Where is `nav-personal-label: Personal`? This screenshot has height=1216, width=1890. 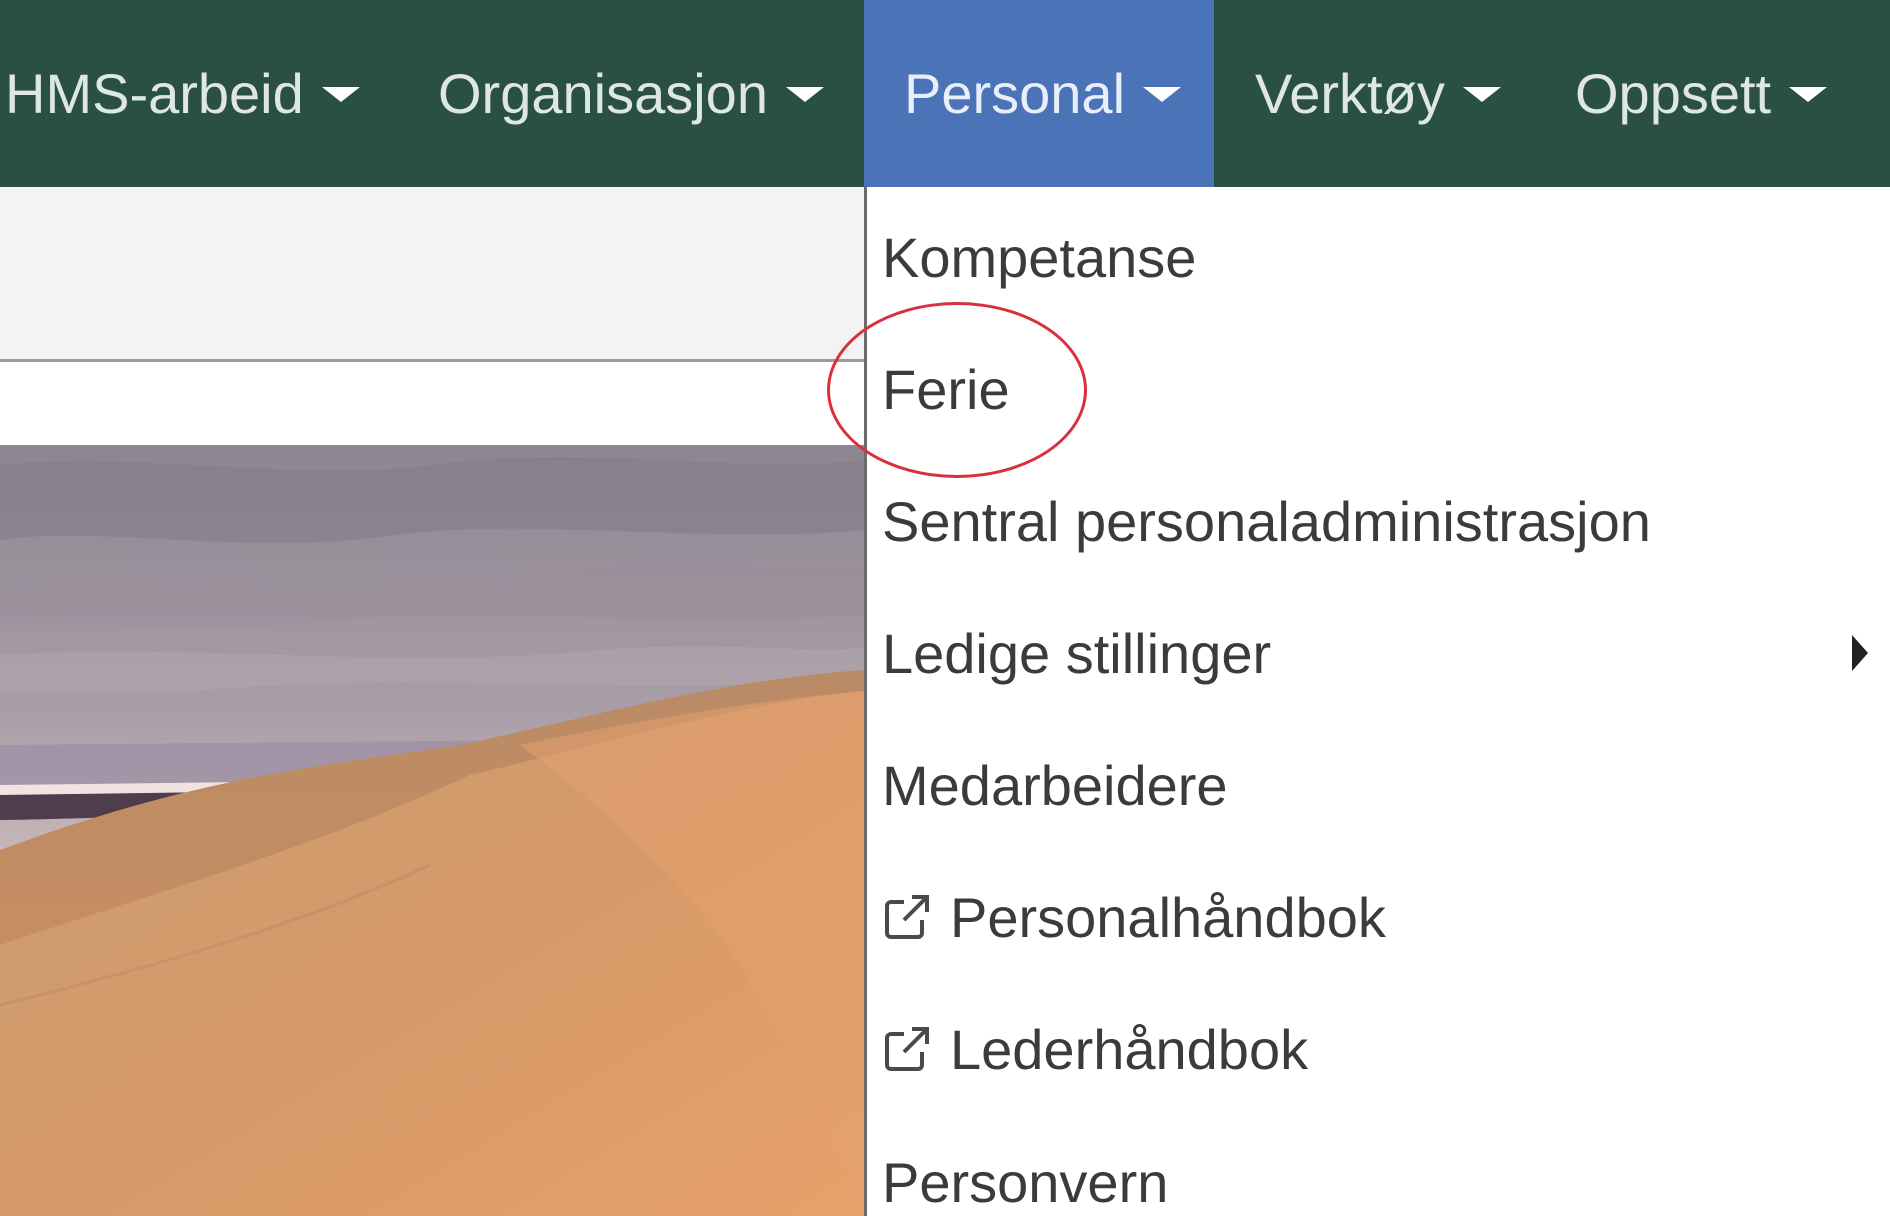 nav-personal-label: Personal is located at coordinates (1015, 93).